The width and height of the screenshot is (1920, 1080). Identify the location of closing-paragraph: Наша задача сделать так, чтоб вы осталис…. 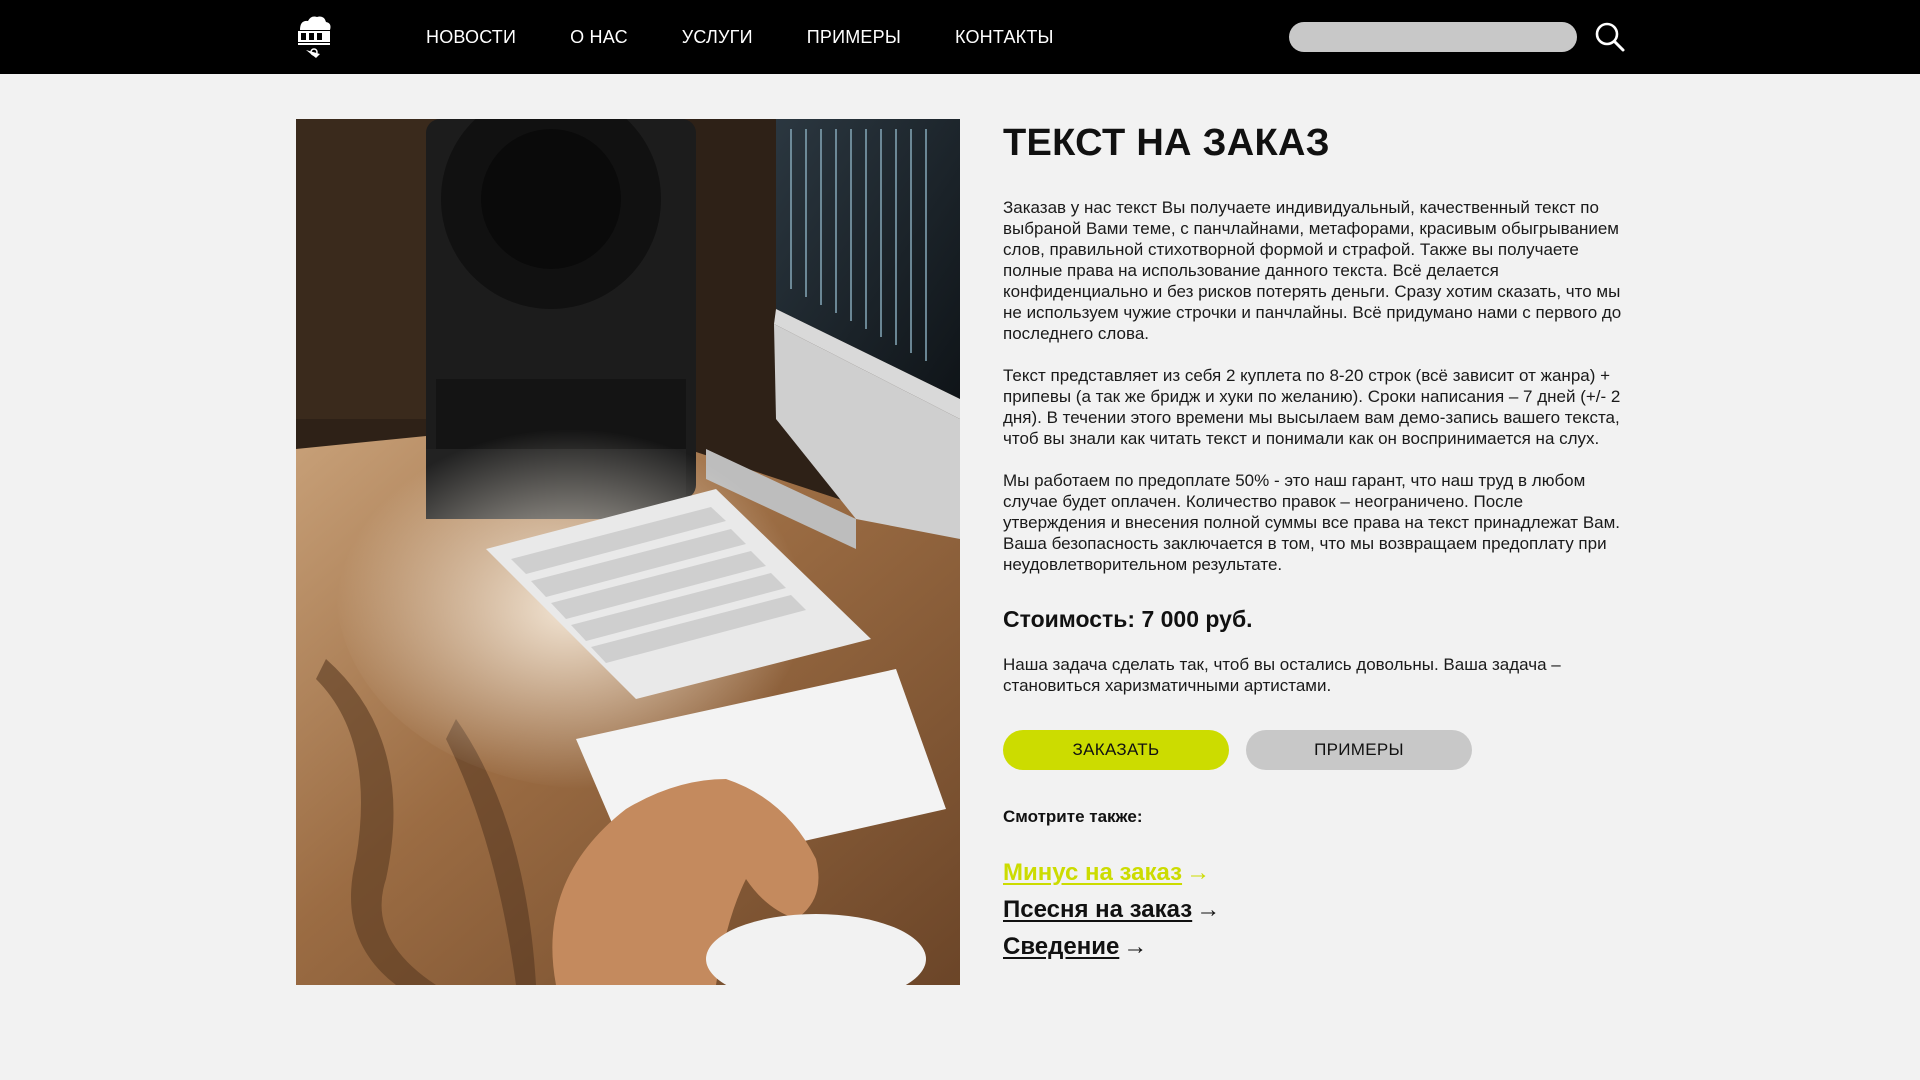
(1282, 675).